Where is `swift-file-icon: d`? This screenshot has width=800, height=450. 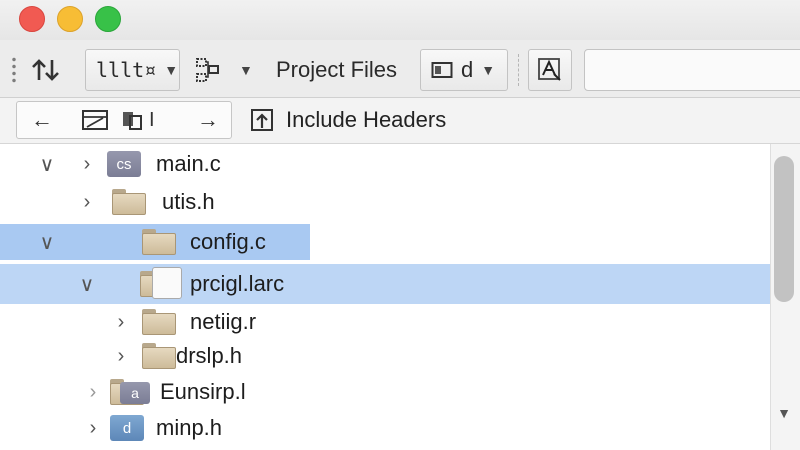 swift-file-icon: d is located at coordinates (127, 428).